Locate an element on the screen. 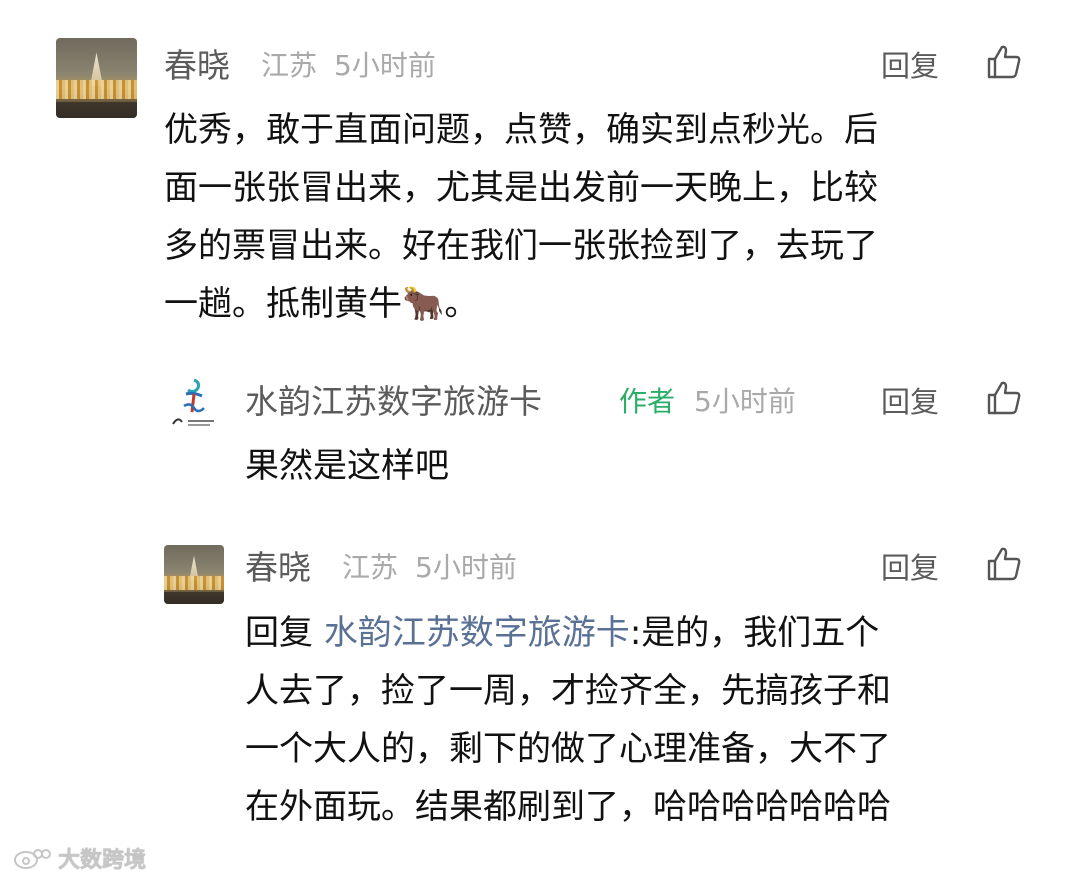 The image size is (1080, 880). comment-line: 回复 水韵江苏数字旅游卡:是的，我们五个 is located at coordinates (568, 633).